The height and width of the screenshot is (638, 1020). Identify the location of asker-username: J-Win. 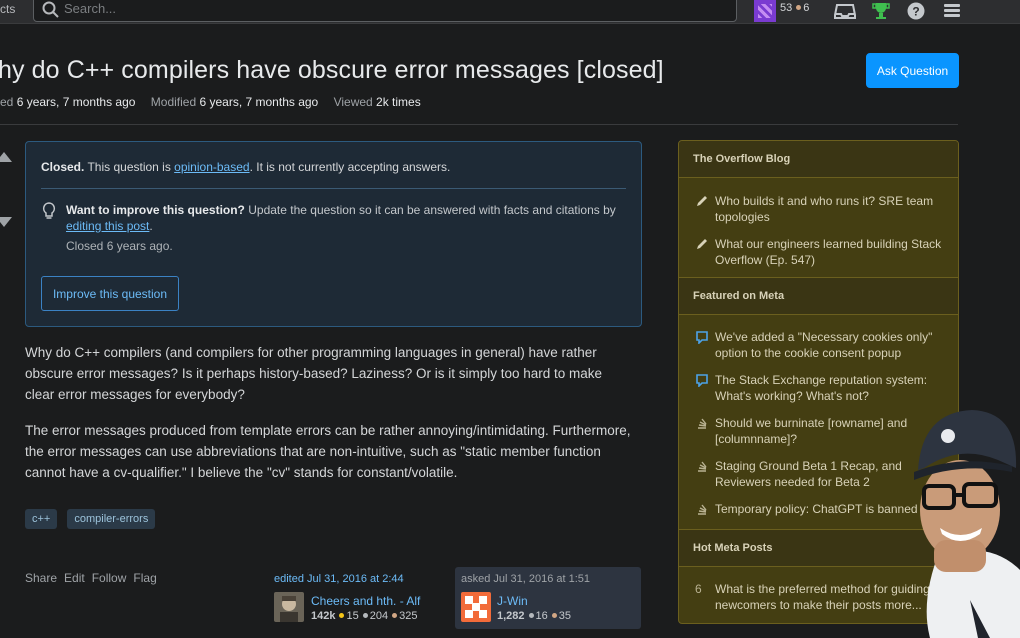
(512, 601).